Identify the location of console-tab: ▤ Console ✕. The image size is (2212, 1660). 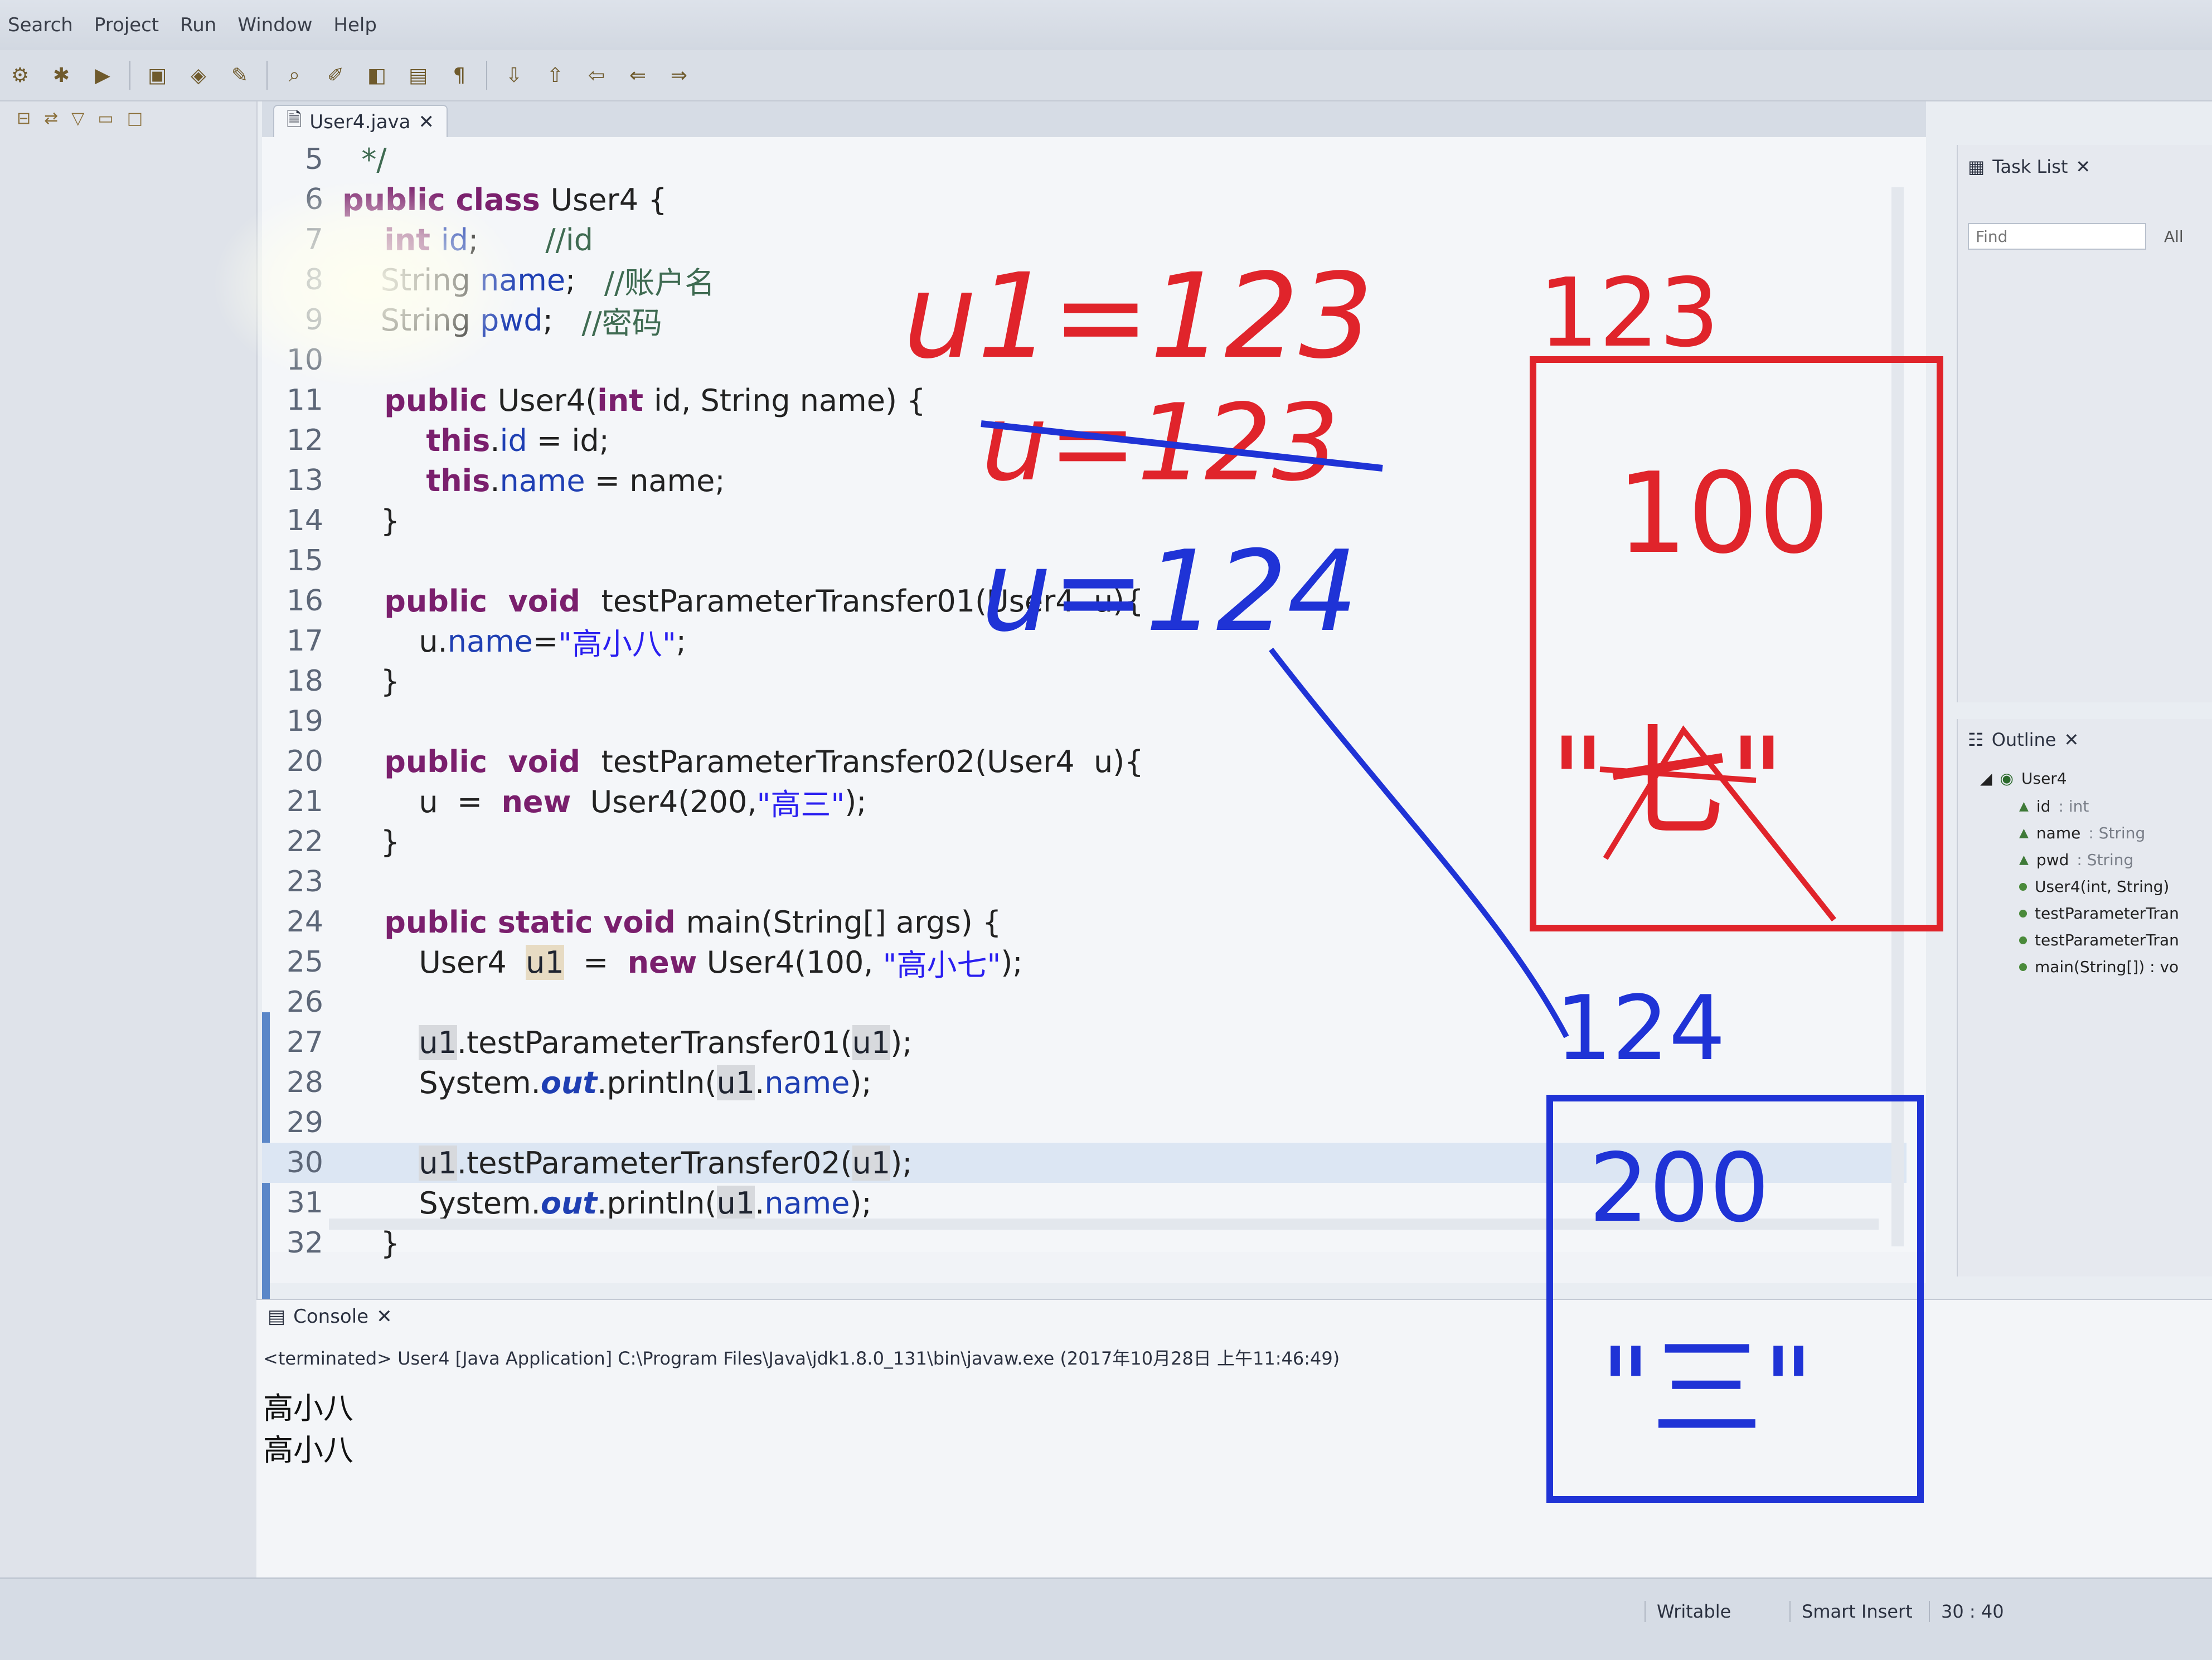
(330, 1316).